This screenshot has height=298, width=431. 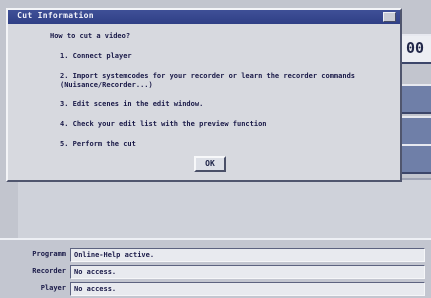 What do you see at coordinates (96, 56) in the screenshot?
I see `step-1: 1. Connect player` at bounding box center [96, 56].